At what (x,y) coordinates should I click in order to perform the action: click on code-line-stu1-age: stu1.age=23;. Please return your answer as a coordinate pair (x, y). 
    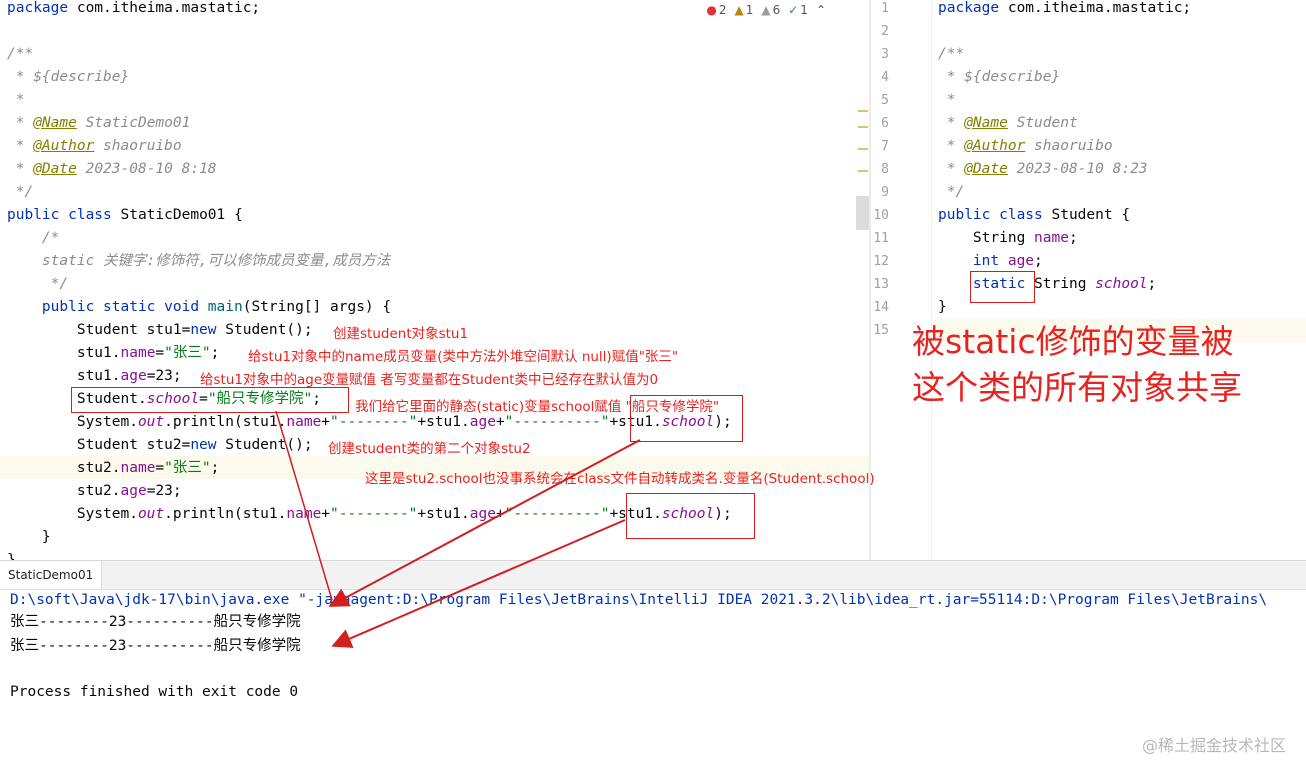
    Looking at the image, I should click on (94, 376).